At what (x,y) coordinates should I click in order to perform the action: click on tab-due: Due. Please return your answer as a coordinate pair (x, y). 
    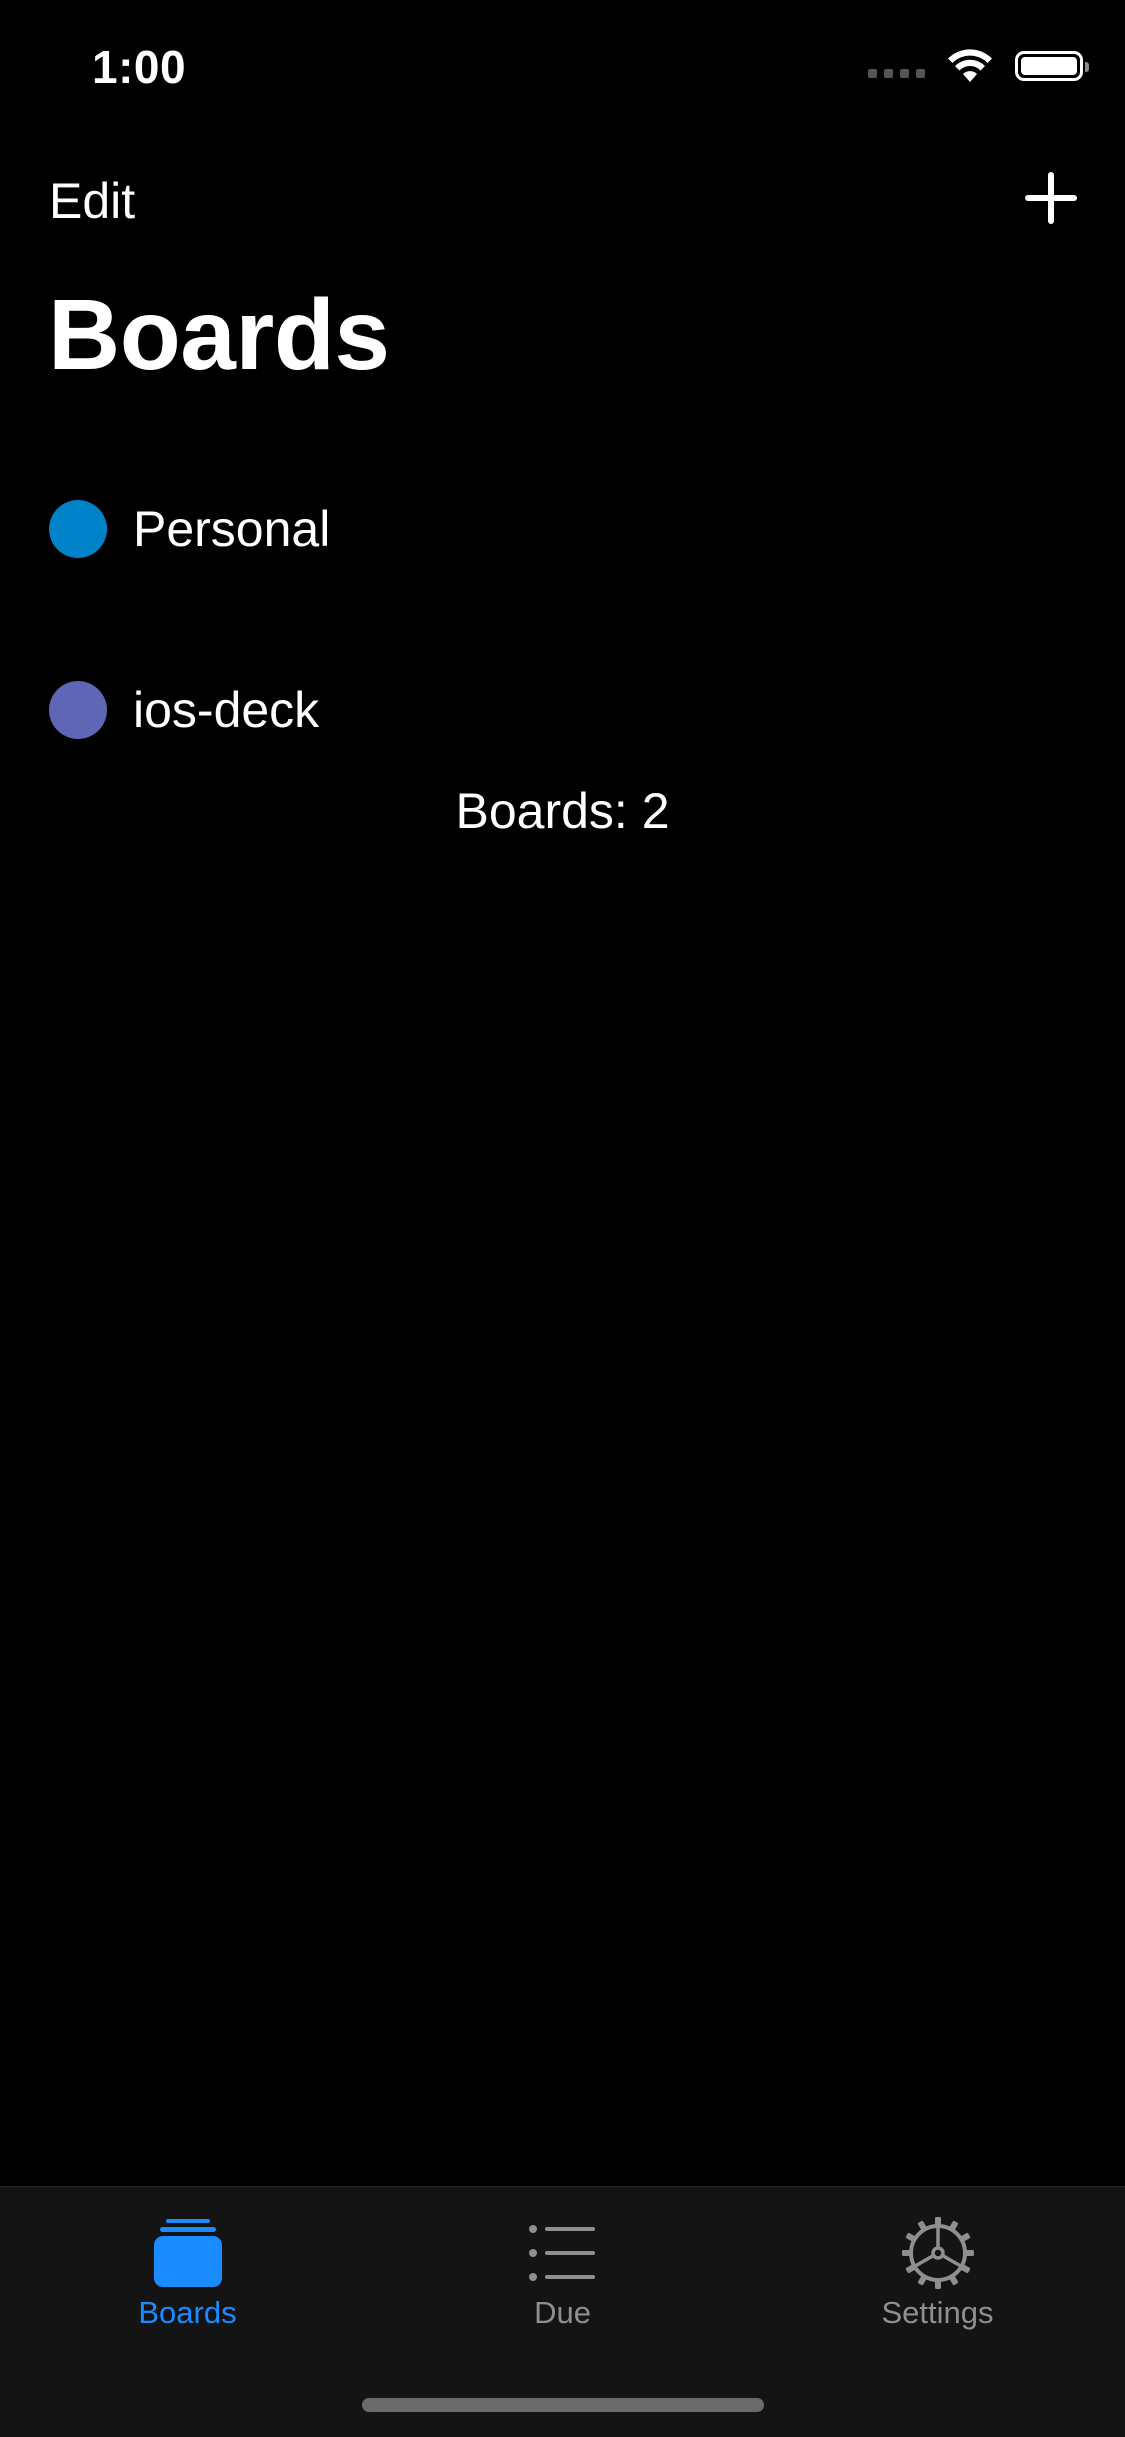
    Looking at the image, I should click on (562, 2262).